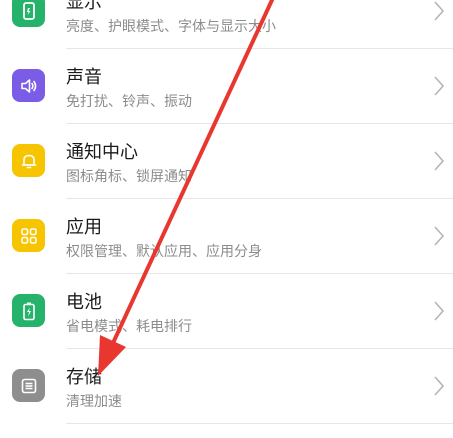  Describe the element at coordinates (129, 102) in the screenshot. I see `settings-item-subtitle: 免打扰、铃声、振动` at that location.